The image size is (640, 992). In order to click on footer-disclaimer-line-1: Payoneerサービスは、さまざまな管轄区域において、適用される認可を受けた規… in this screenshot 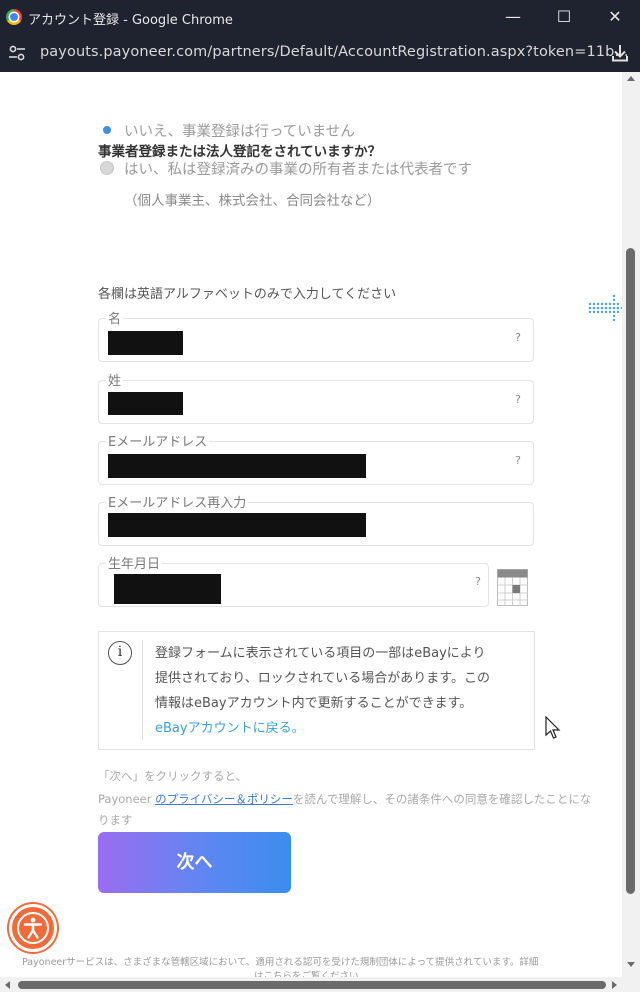, I will do `click(280, 962)`.